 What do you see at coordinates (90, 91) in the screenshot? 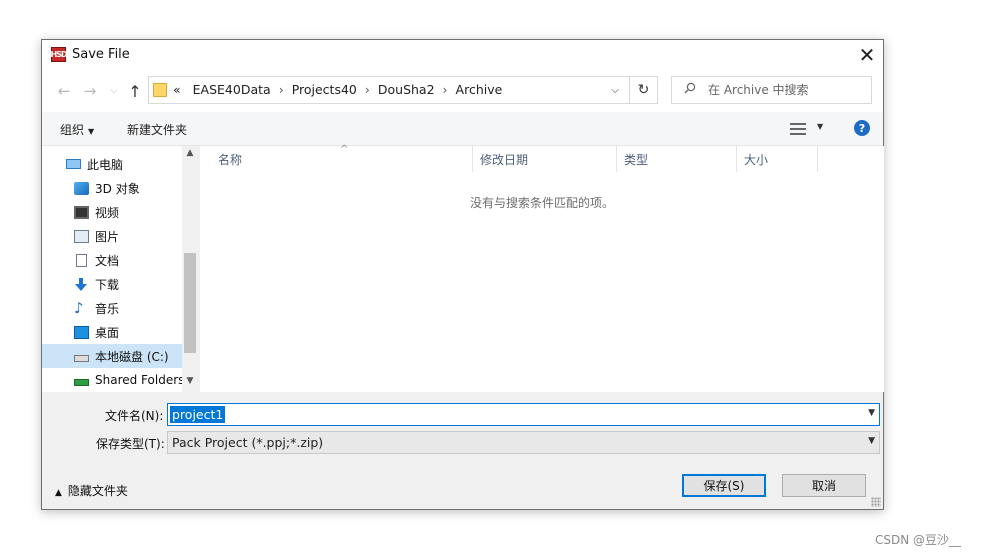
I see `forward-button: →` at bounding box center [90, 91].